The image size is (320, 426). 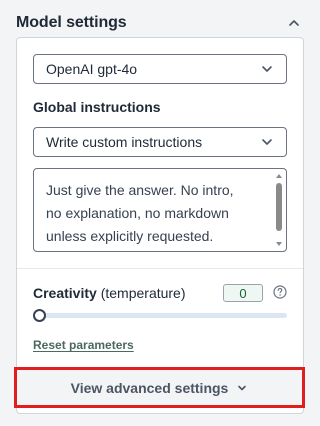 I want to click on scroll-down-arrow-icon, so click(x=279, y=244).